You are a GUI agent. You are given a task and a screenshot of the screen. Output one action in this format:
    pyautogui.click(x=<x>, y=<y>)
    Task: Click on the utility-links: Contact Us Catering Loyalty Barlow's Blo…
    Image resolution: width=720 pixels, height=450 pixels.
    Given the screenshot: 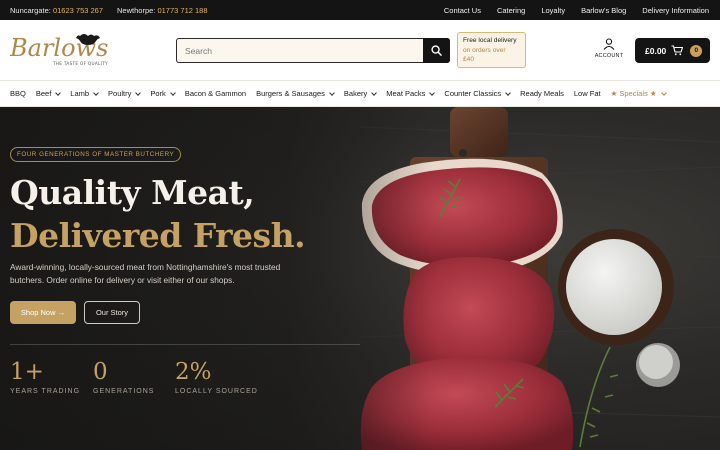 What is the action you would take?
    pyautogui.click(x=576, y=10)
    